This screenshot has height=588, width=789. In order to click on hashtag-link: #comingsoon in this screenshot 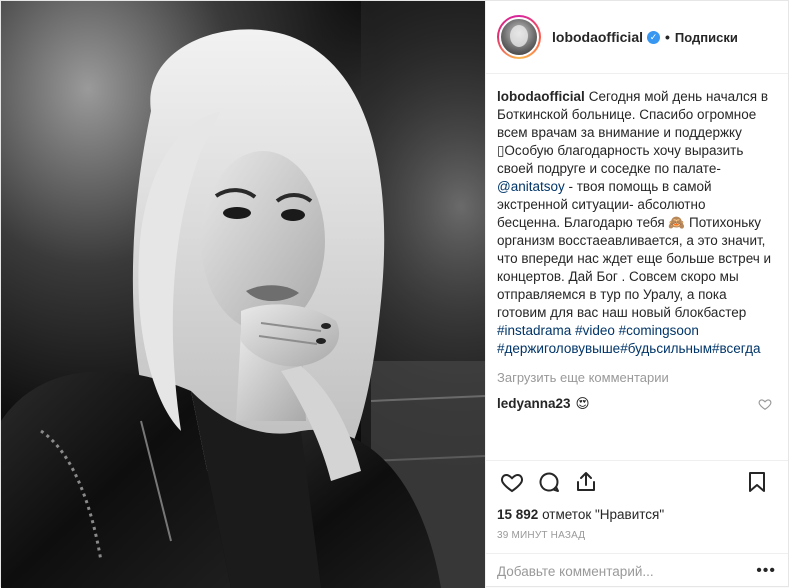, I will do `click(659, 330)`.